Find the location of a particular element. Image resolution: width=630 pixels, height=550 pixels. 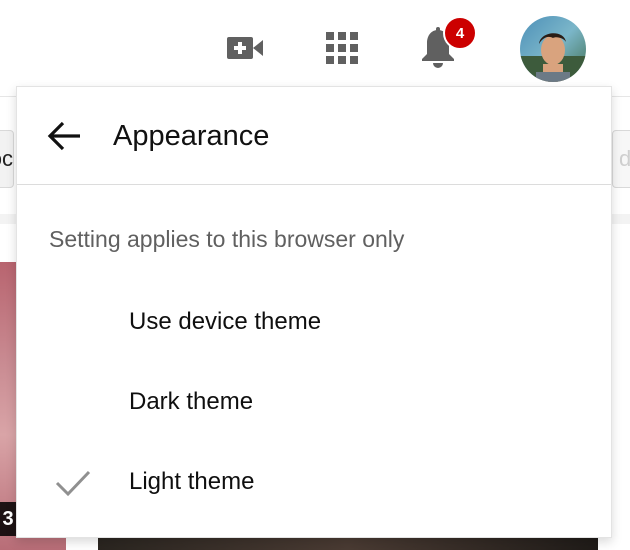

avatar is located at coordinates (553, 49).